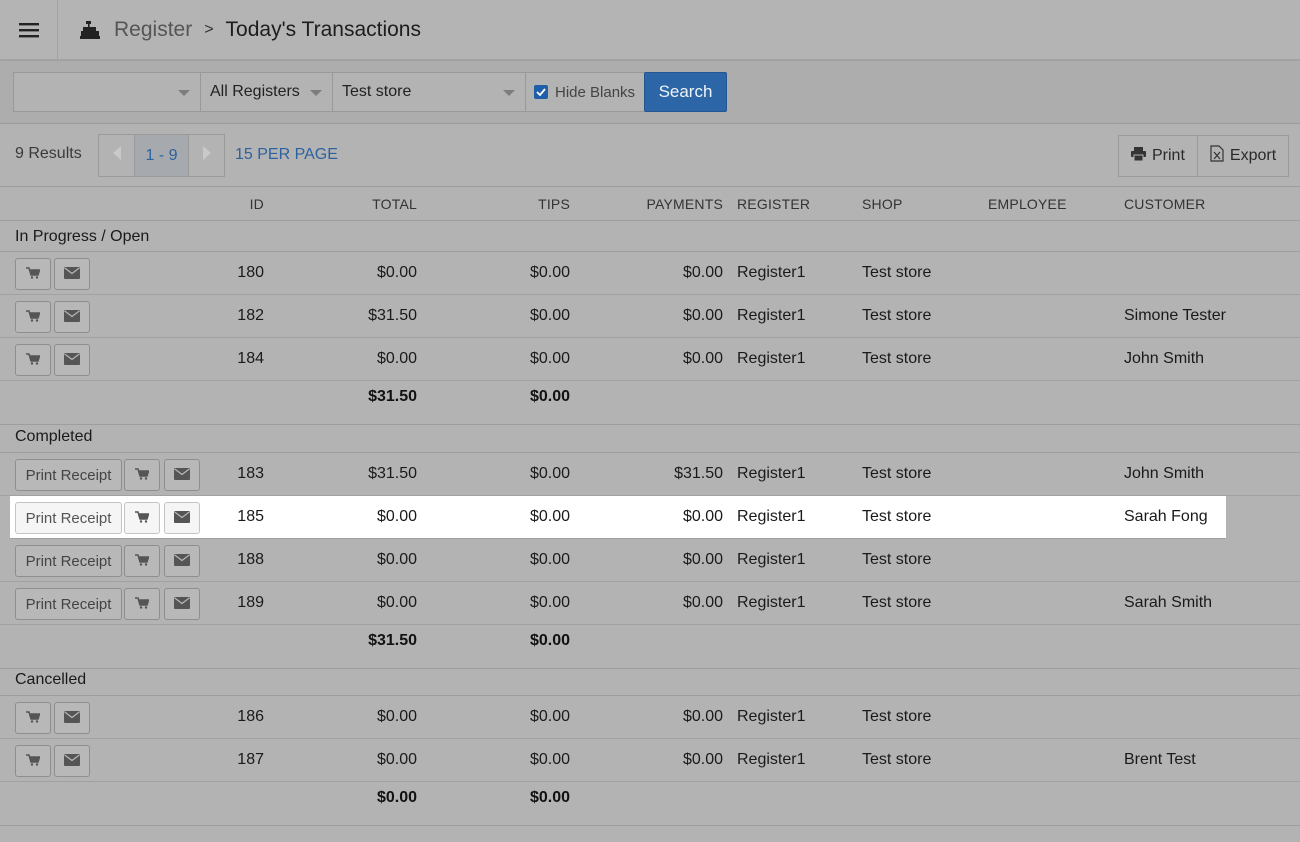 This screenshot has width=1300, height=842. Describe the element at coordinates (650, 30) in the screenshot. I see `top-bar: Register > Today's Transactions` at that location.